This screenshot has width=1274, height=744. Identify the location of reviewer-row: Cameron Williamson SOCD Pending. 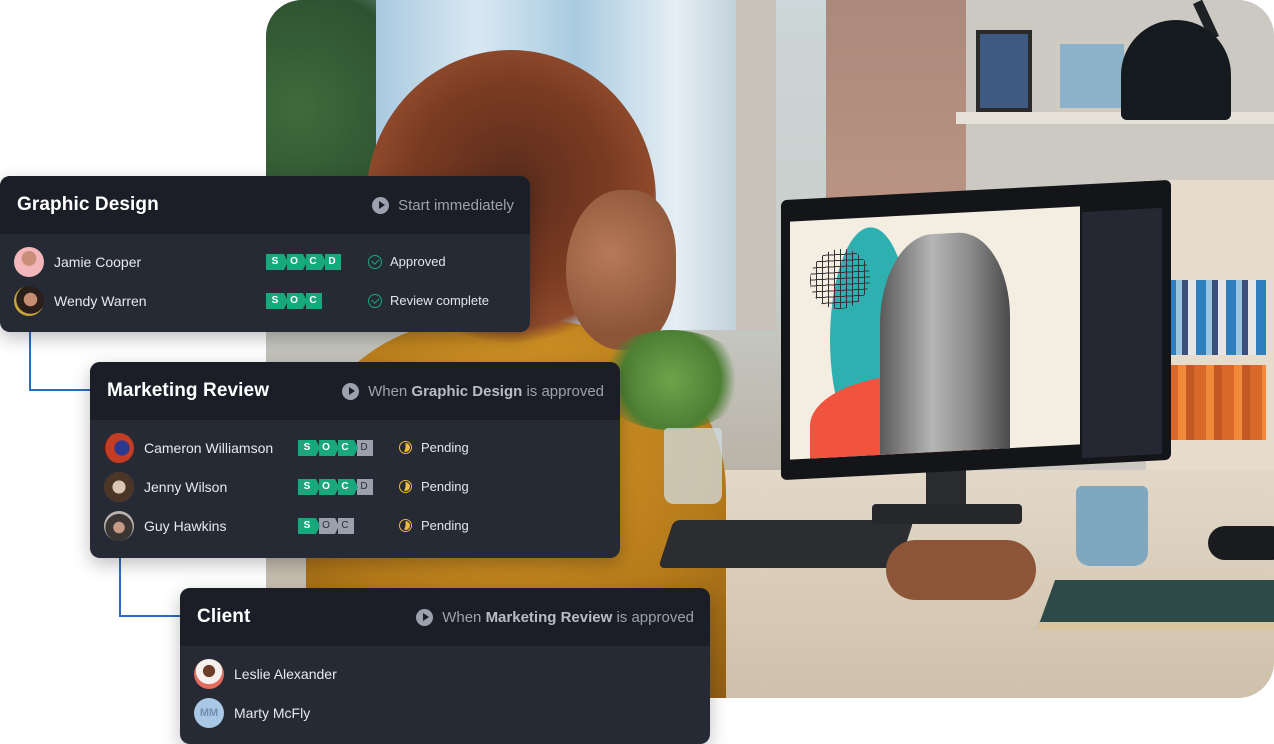
(355, 447).